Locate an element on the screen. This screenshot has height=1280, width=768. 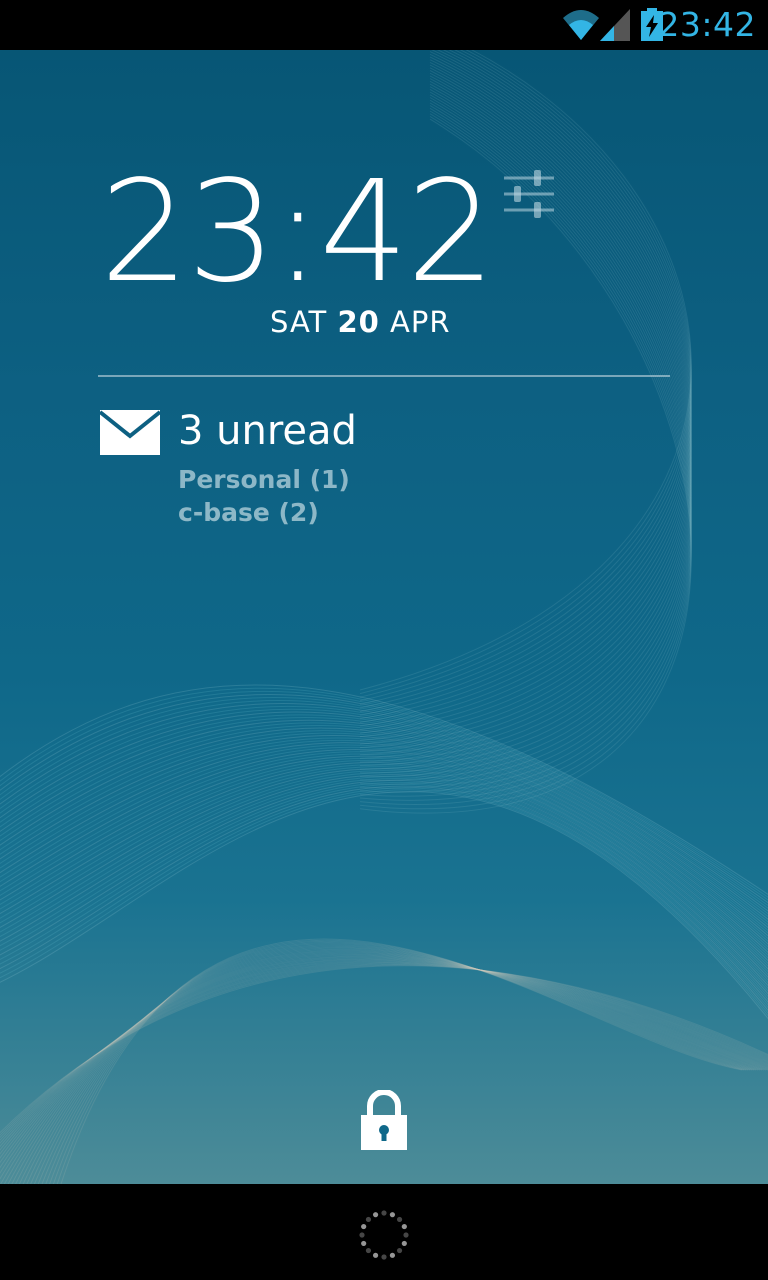
clock-date: SAT 20 APR is located at coordinates (360, 322).